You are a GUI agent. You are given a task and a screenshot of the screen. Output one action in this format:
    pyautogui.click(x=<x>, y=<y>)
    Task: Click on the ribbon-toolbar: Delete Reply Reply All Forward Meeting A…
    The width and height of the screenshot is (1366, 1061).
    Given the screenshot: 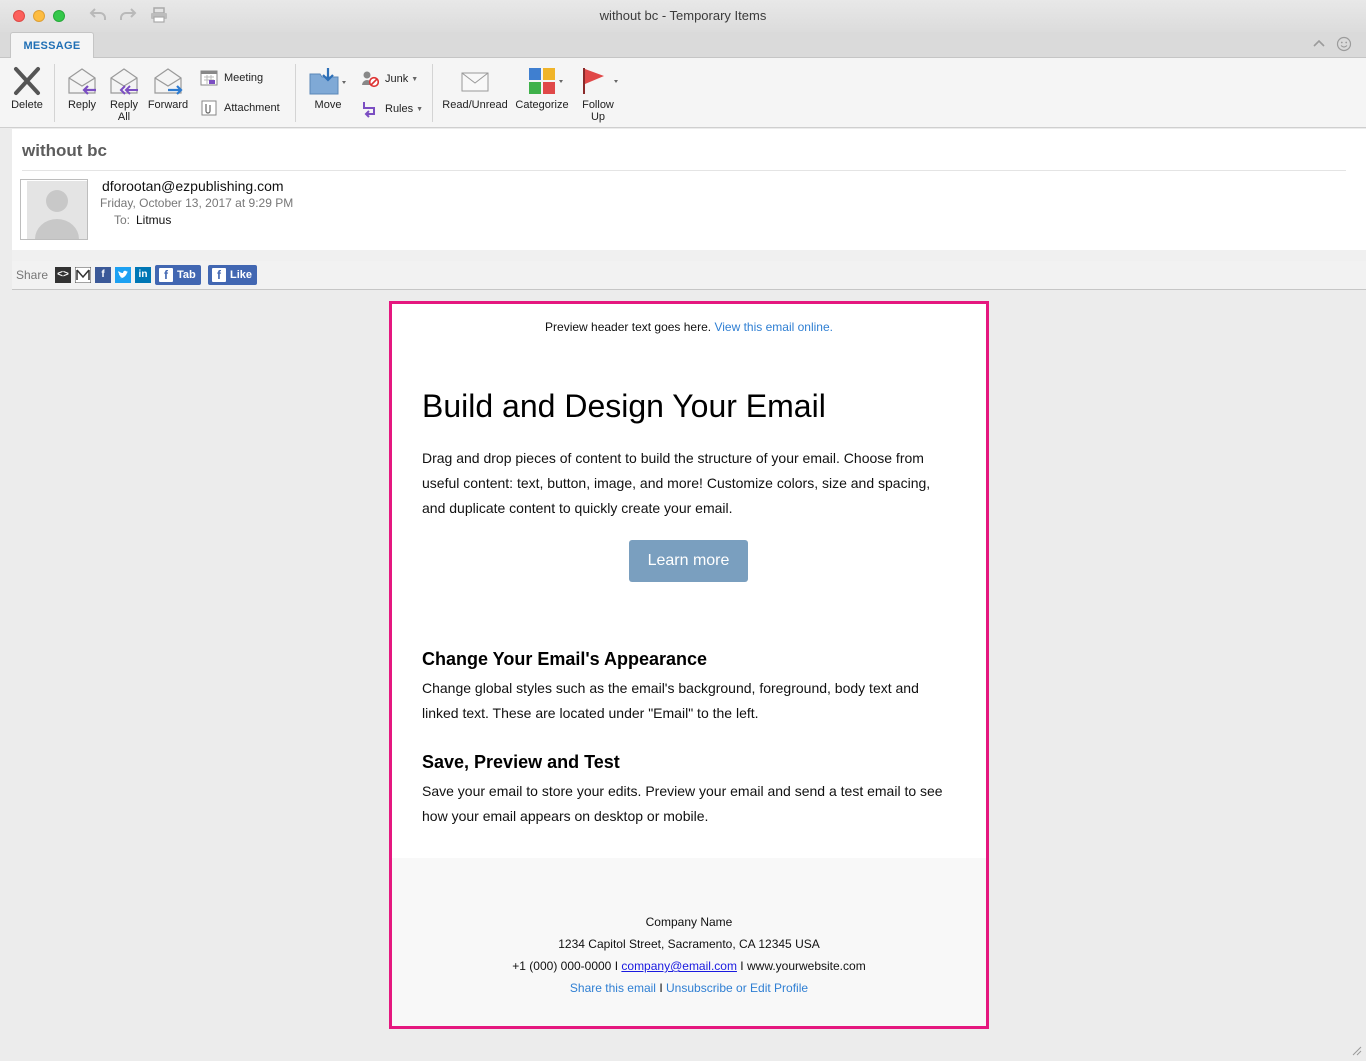 What is the action you would take?
    pyautogui.click(x=683, y=93)
    